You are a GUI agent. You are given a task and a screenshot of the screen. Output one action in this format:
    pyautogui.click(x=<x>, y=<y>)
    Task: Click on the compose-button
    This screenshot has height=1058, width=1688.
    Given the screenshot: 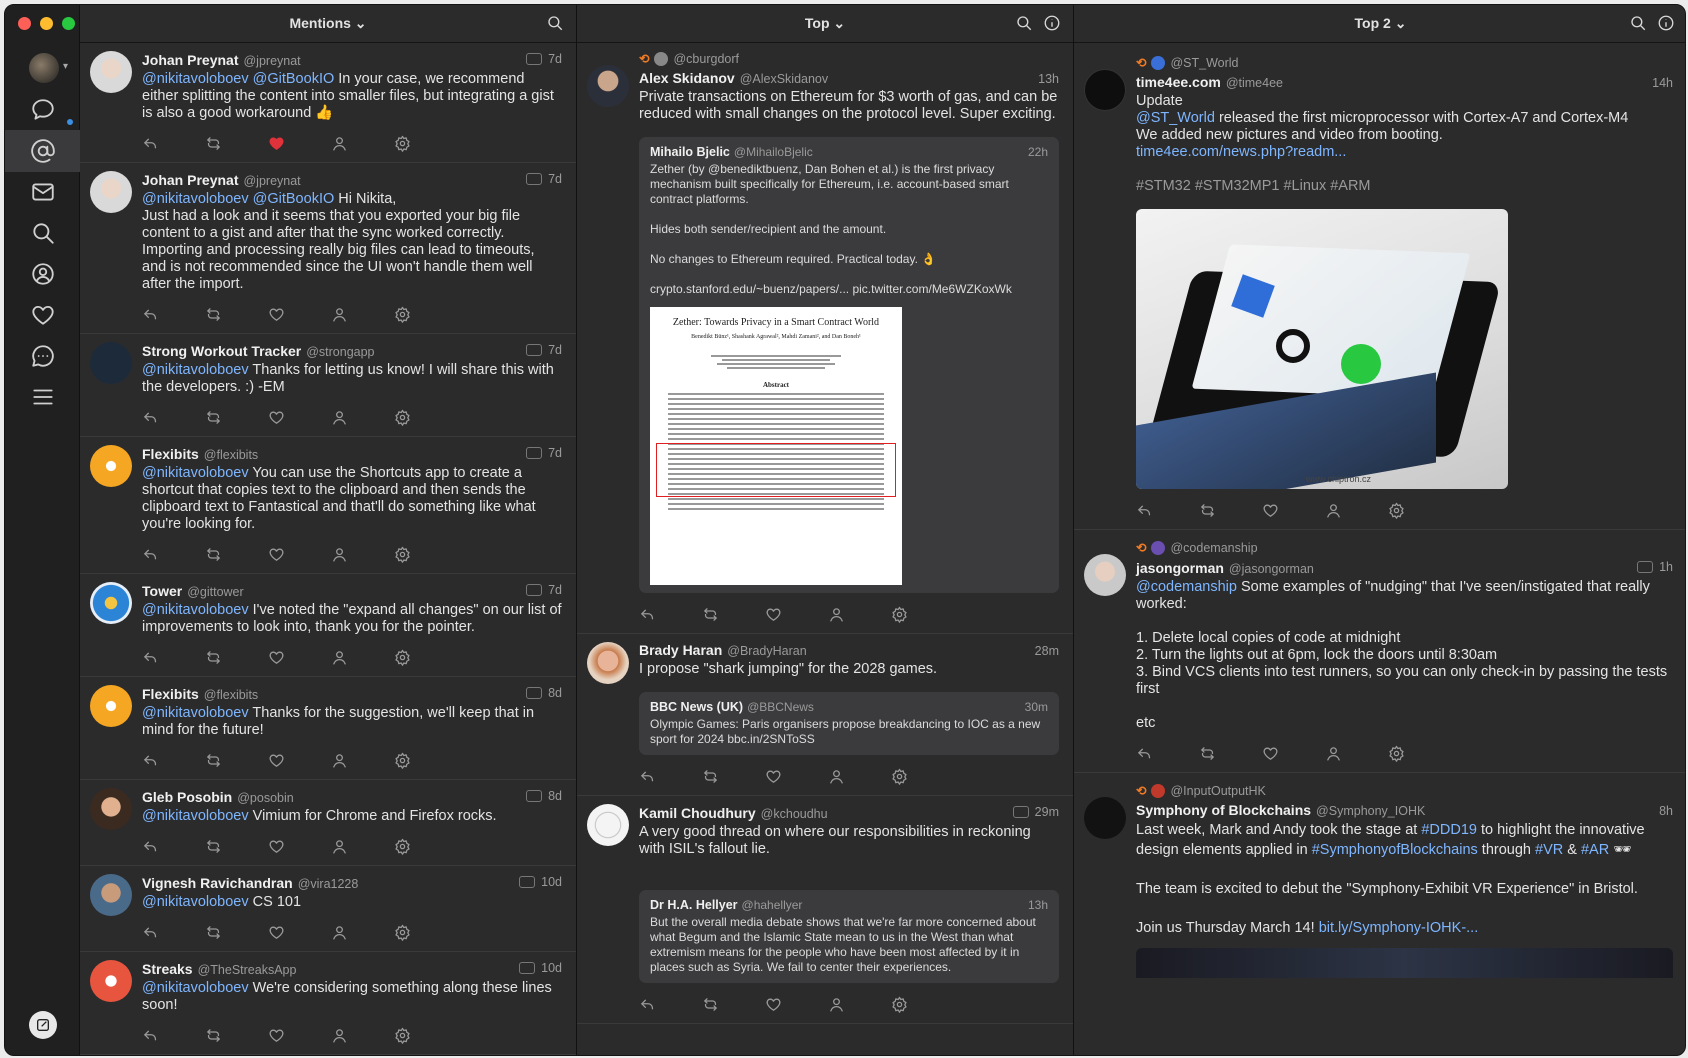 What is the action you would take?
    pyautogui.click(x=43, y=1025)
    